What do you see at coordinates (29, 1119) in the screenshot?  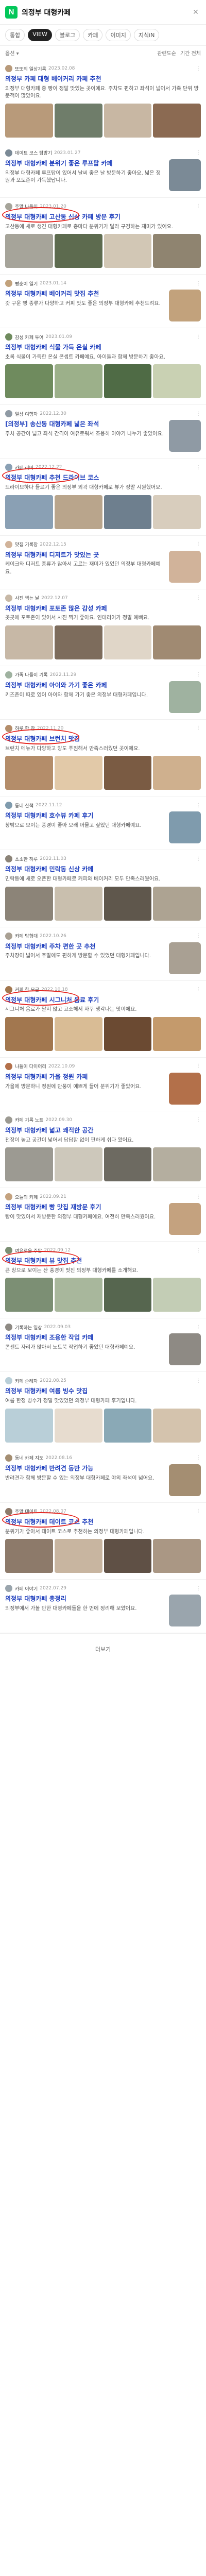 I see `post-author: 카페 기록 노트` at bounding box center [29, 1119].